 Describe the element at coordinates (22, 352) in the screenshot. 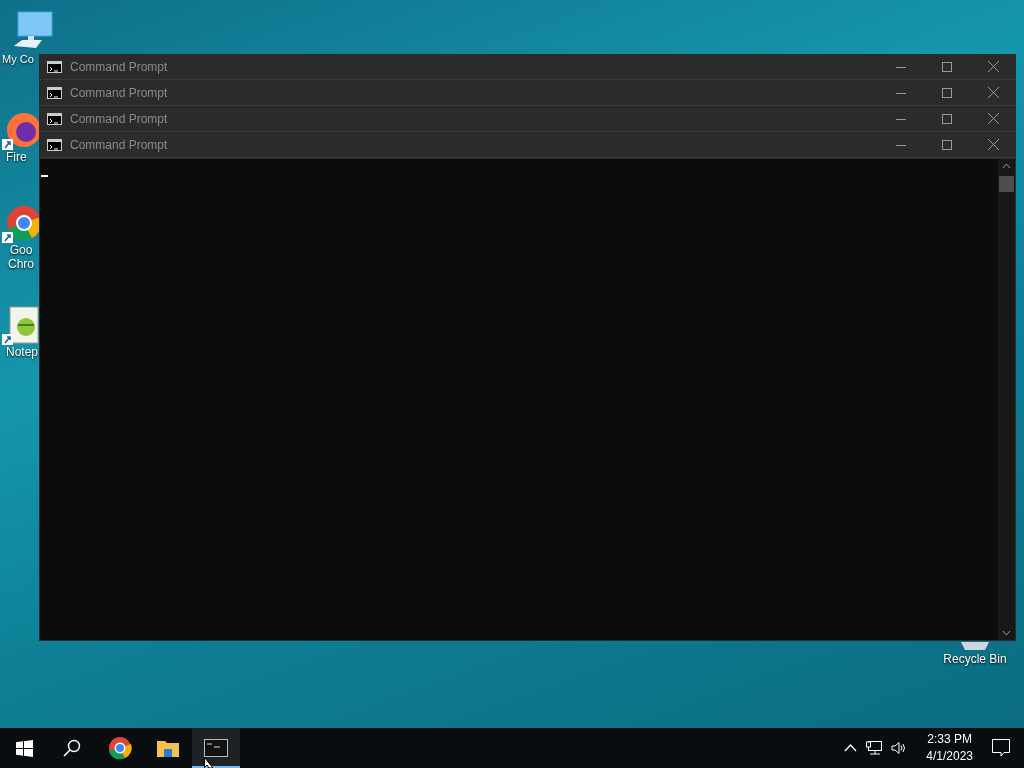

I see `icon-label: Notep` at that location.